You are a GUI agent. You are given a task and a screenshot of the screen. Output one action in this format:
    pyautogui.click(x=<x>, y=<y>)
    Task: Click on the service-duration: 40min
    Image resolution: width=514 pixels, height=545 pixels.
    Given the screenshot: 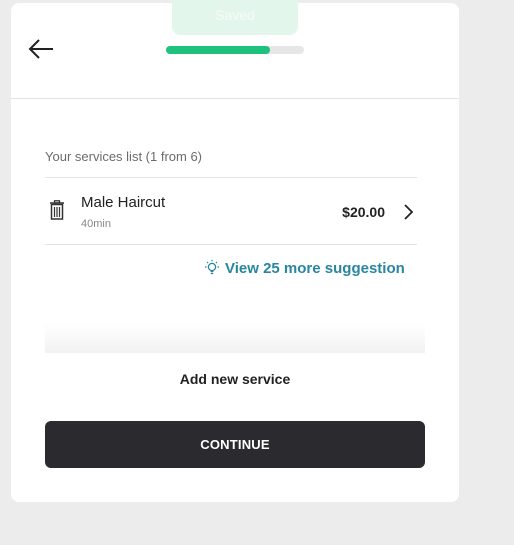 What is the action you would take?
    pyautogui.click(x=96, y=224)
    